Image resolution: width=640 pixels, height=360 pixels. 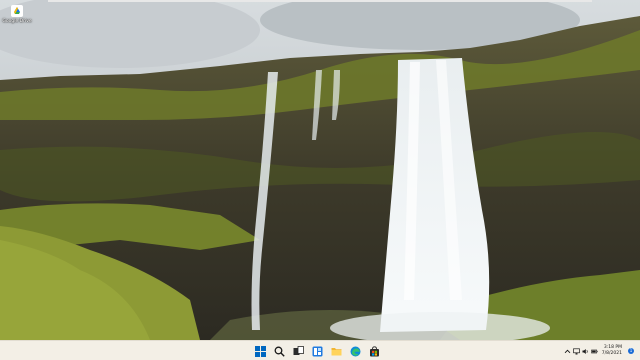 I want to click on notification-badge: 1, so click(x=631, y=351).